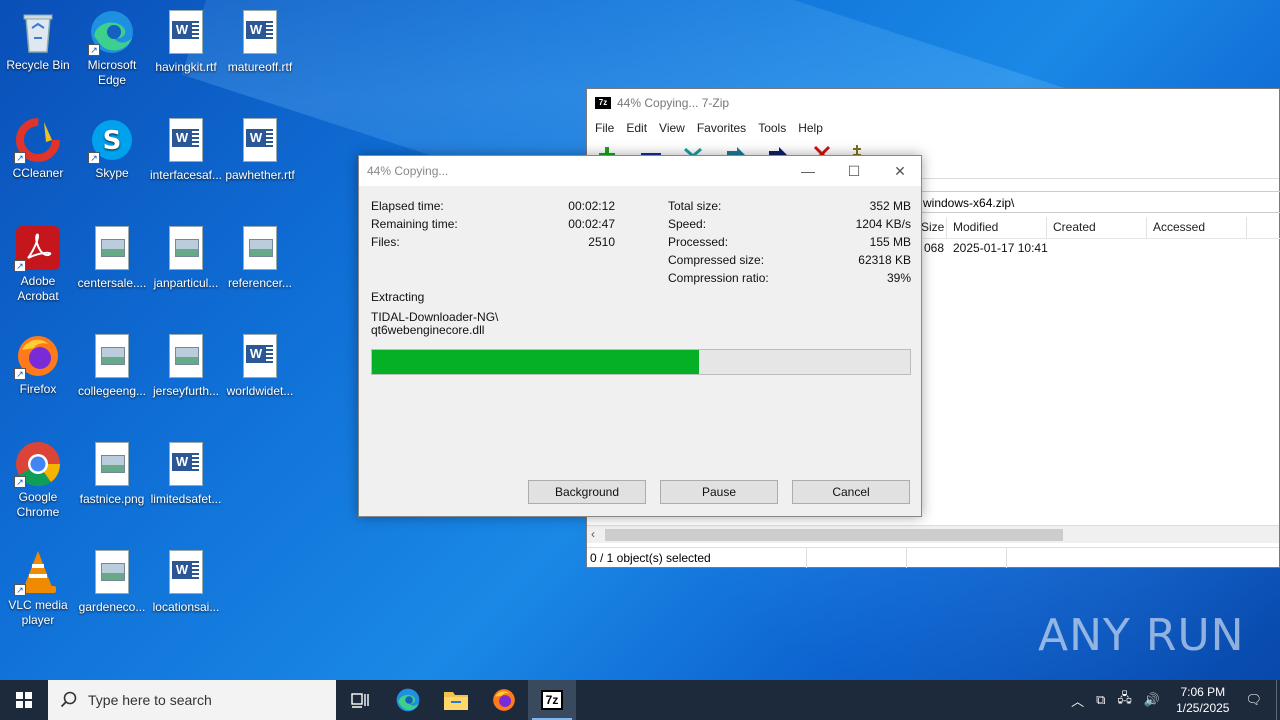 This screenshot has width=1280, height=720. Describe the element at coordinates (851, 492) in the screenshot. I see `cancel-button: Cancel` at that location.